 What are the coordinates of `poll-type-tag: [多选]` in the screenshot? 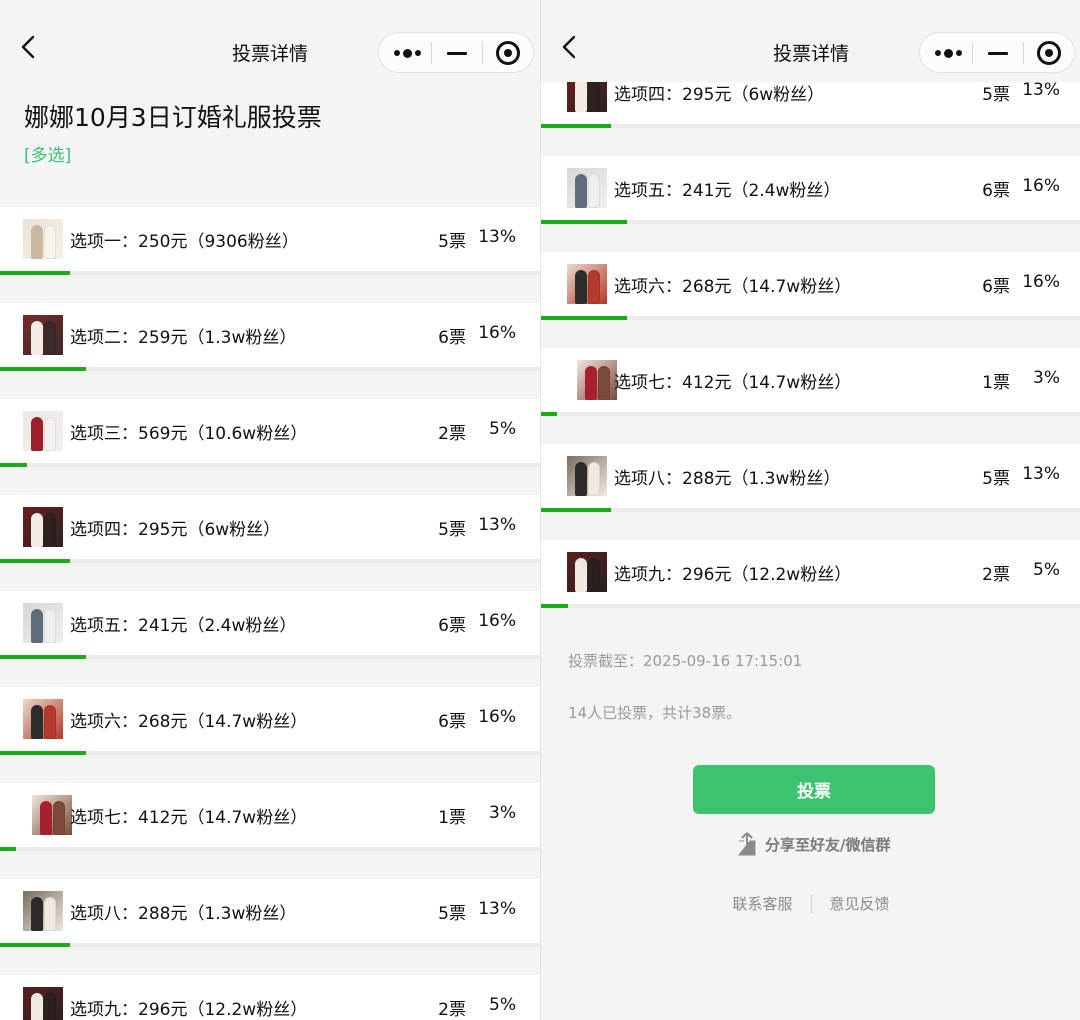 It's located at (48, 156).